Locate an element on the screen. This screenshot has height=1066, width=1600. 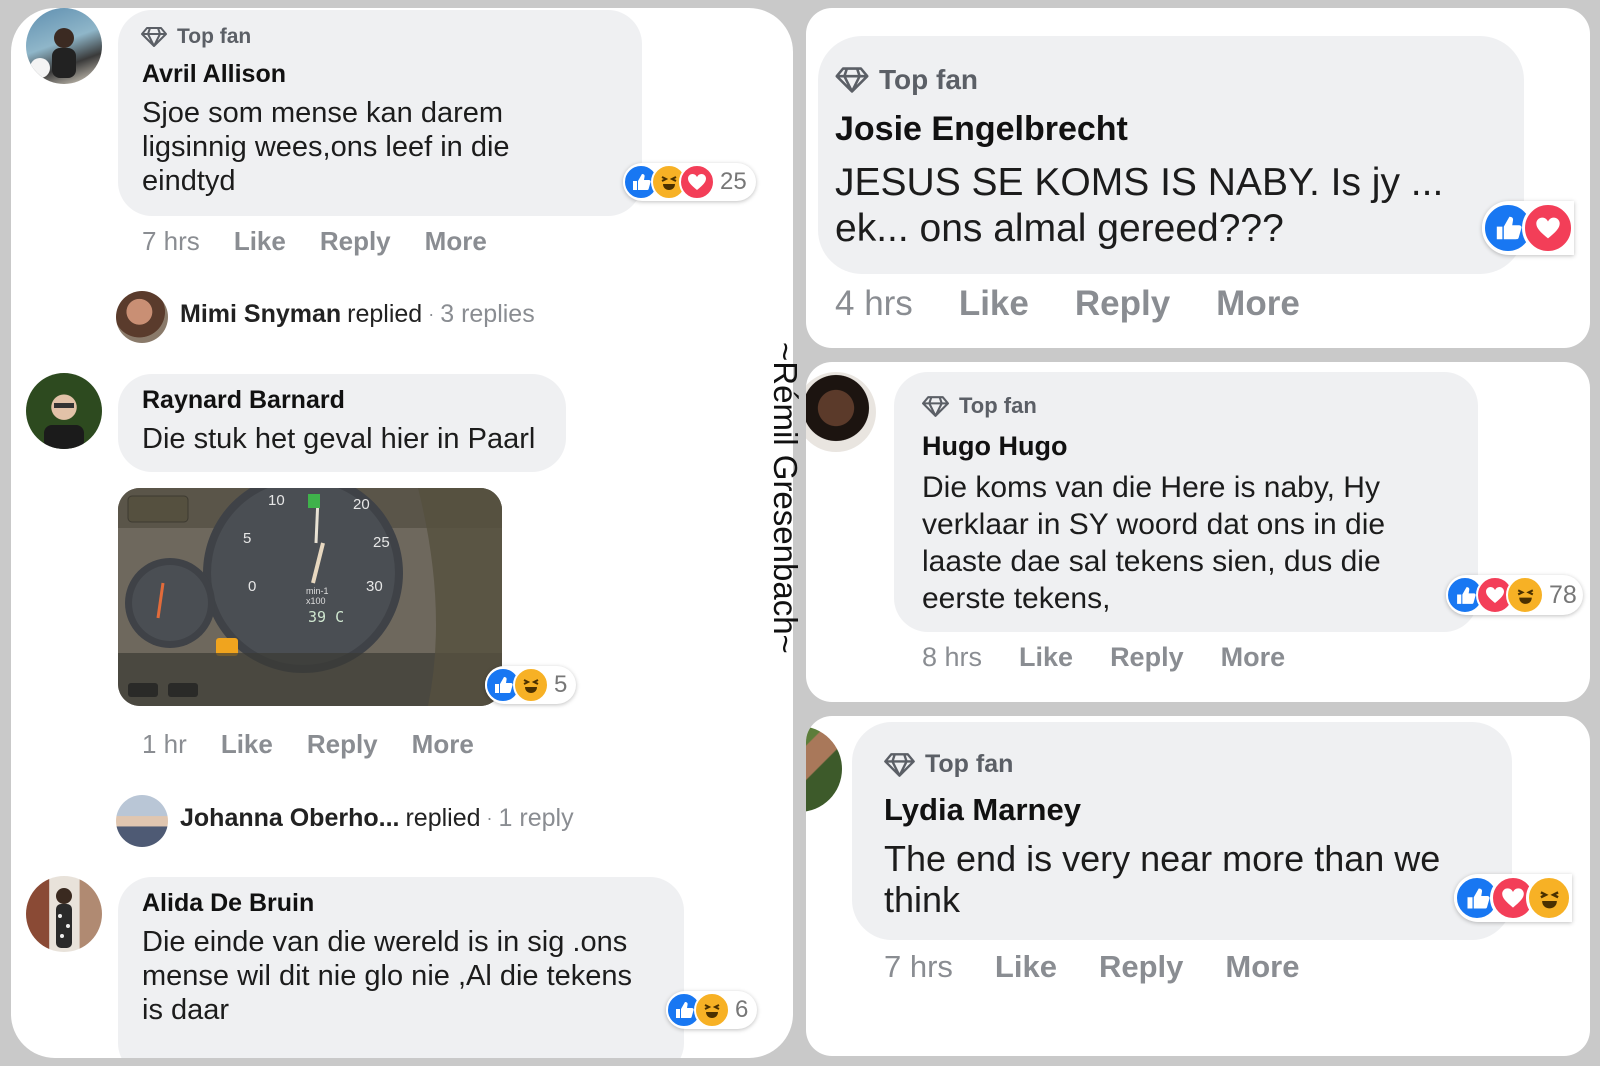
reaction-summary: 6 is located at coordinates (712, 1010).